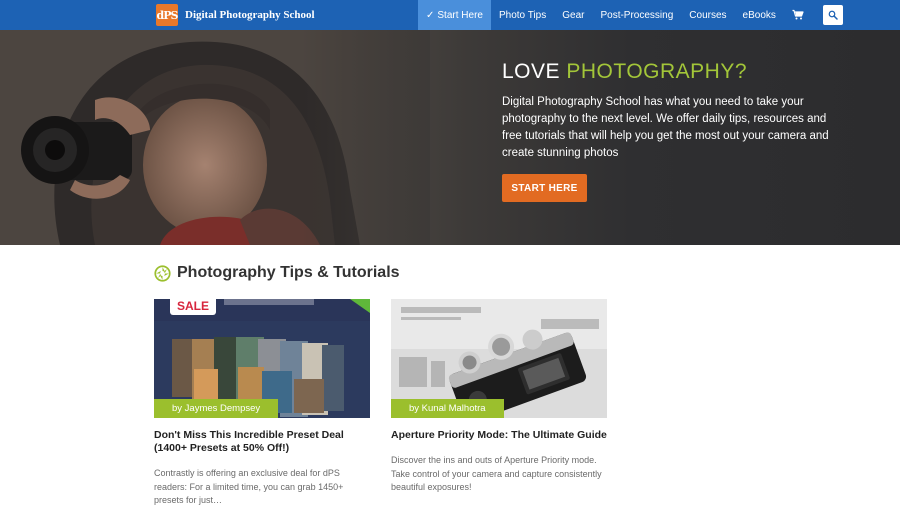 The width and height of the screenshot is (900, 508). Describe the element at coordinates (193, 306) in the screenshot. I see `sale-label: SALE` at that location.